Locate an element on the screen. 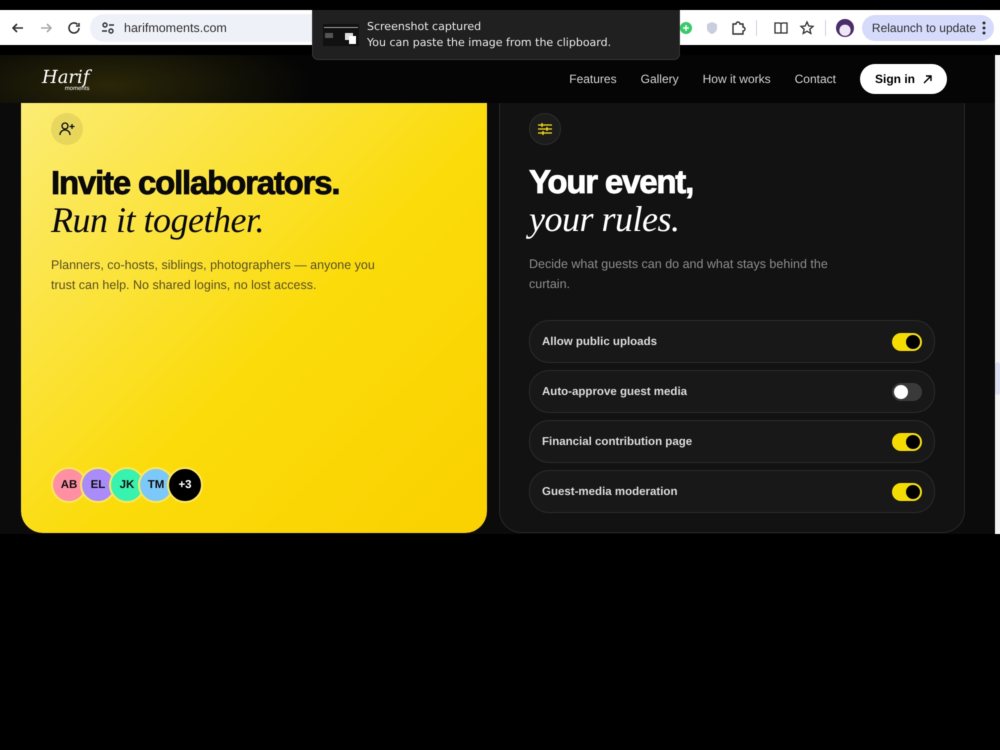 Image resolution: width=1000 pixels, height=750 pixels. nav-link: Contact is located at coordinates (815, 79).